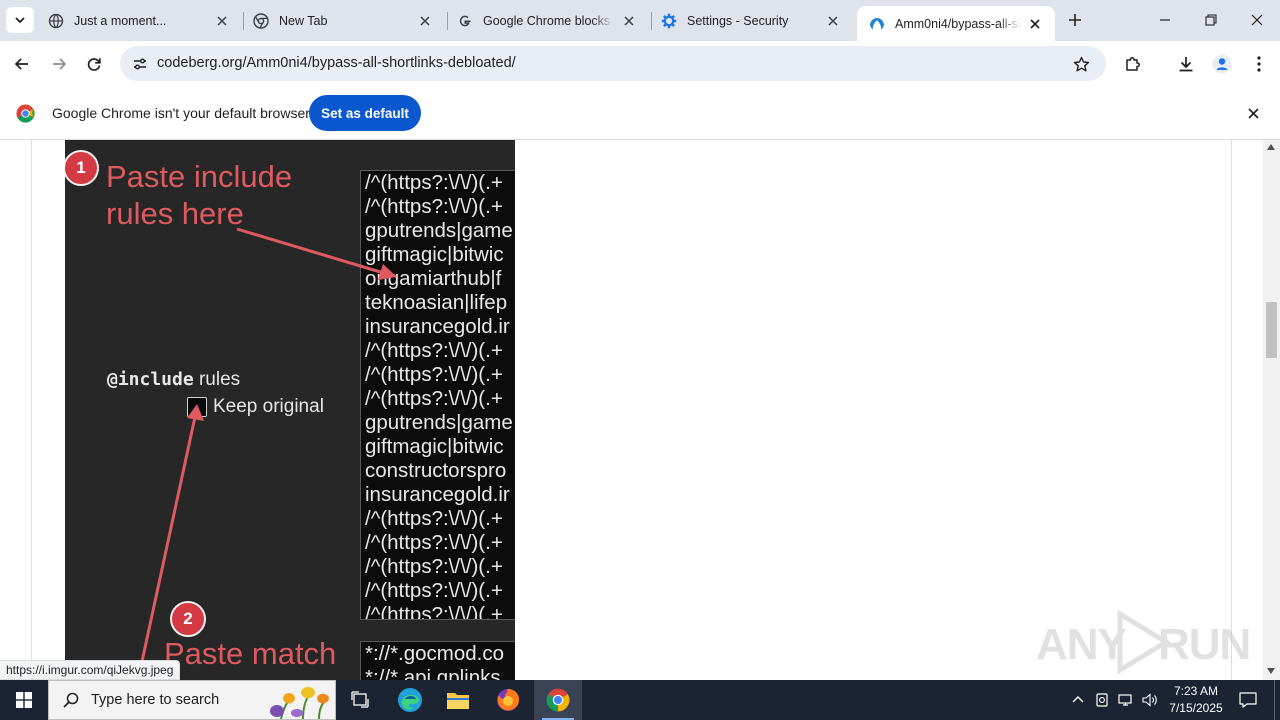 This screenshot has height=720, width=1280. I want to click on restore-icon, so click(1211, 20).